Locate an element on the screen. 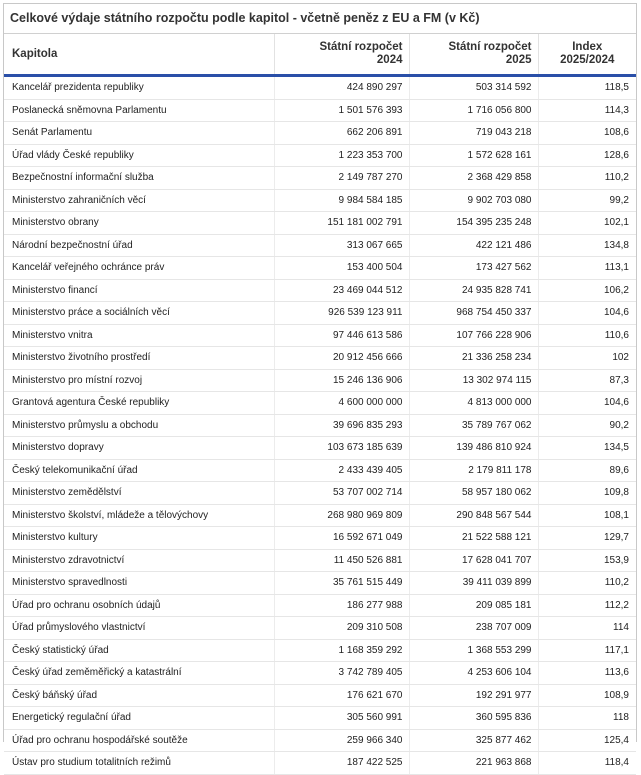  cell-index: 113,1 is located at coordinates (586, 268).